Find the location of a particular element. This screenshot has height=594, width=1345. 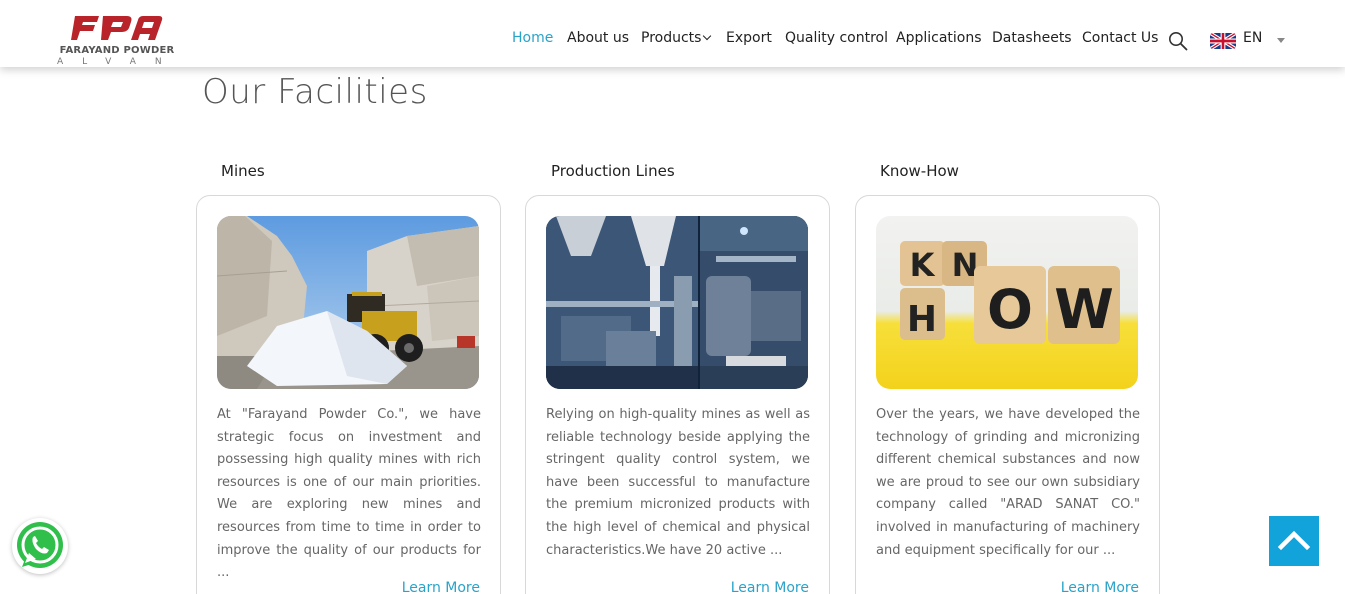

card-title-production-lines: Production Lines is located at coordinates (613, 171).